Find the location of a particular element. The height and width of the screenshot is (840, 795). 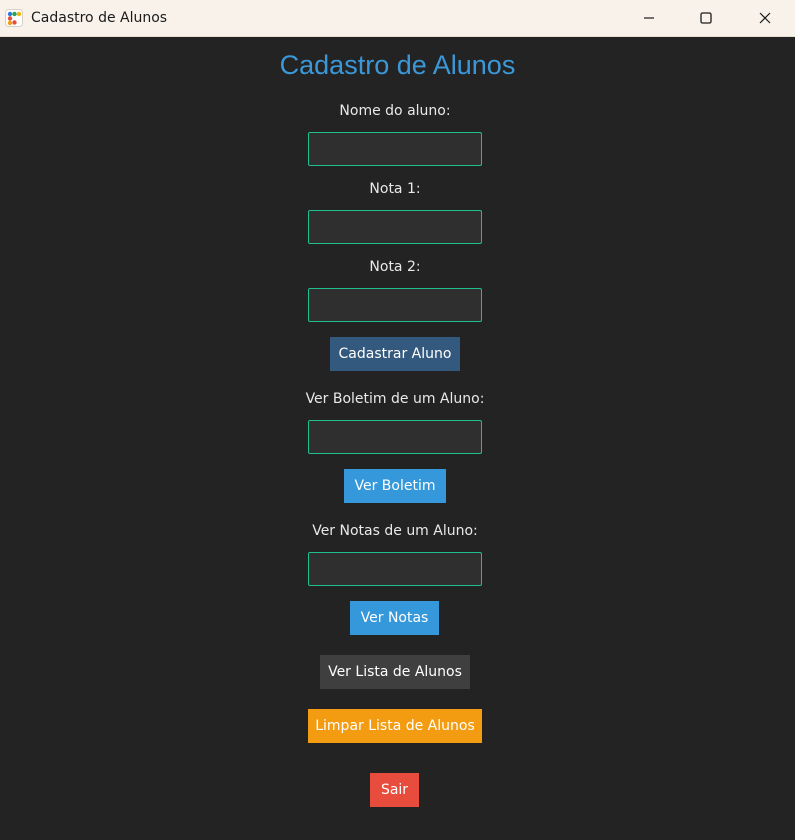

page-title: Cadastro de Alunos is located at coordinates (397, 65).